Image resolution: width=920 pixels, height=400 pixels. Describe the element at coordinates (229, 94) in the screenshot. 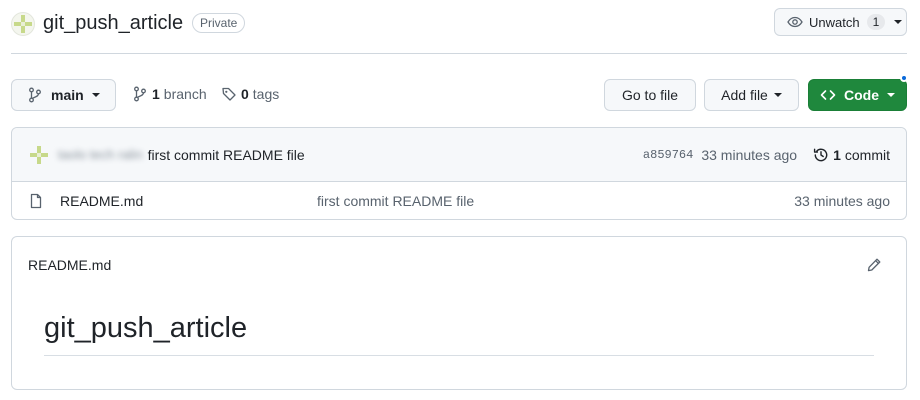

I see `tag-icon` at that location.